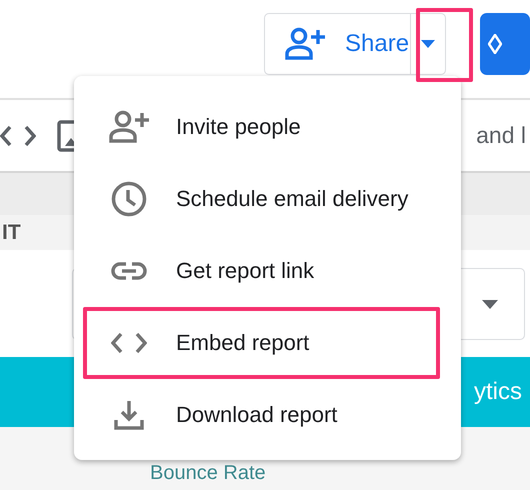 This screenshot has width=530, height=490. Describe the element at coordinates (495, 44) in the screenshot. I see `diamond-icon` at that location.